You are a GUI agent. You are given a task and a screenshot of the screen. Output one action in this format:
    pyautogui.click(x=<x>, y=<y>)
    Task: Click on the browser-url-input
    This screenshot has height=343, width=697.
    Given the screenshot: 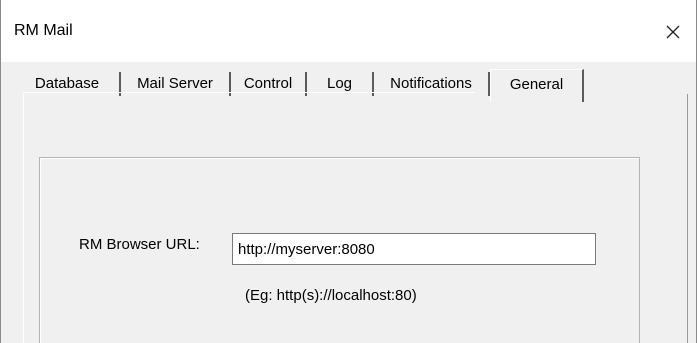 What is the action you would take?
    pyautogui.click(x=414, y=249)
    